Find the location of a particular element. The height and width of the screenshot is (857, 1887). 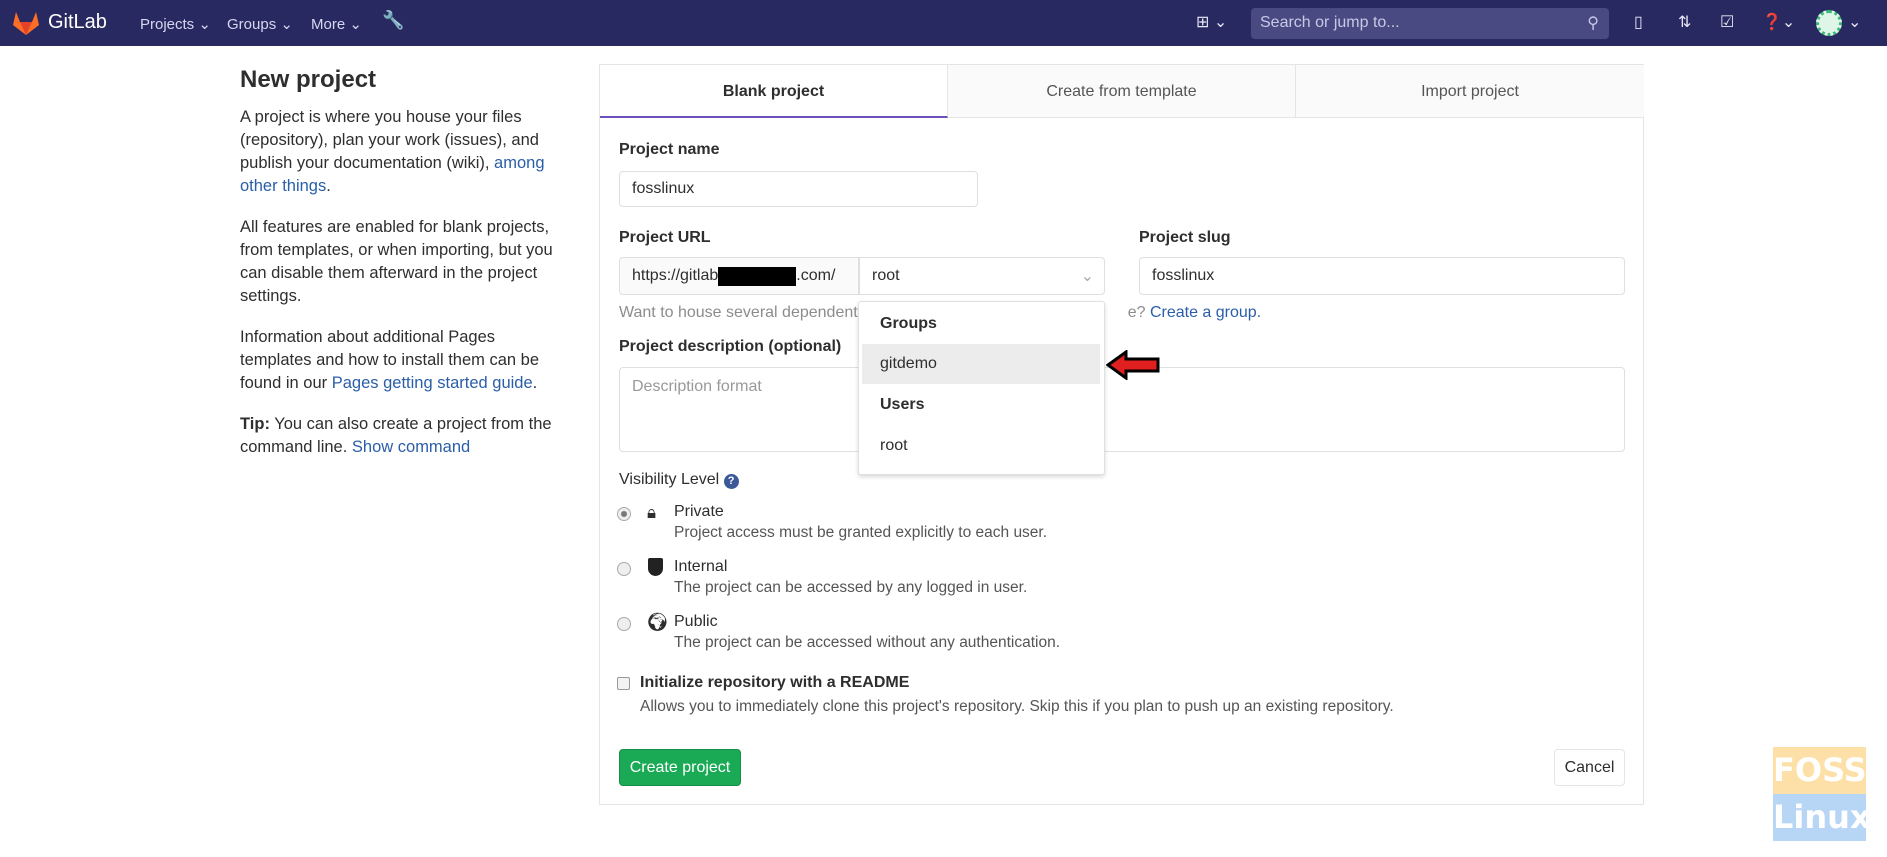

project-url-label: Project URL is located at coordinates (665, 237).